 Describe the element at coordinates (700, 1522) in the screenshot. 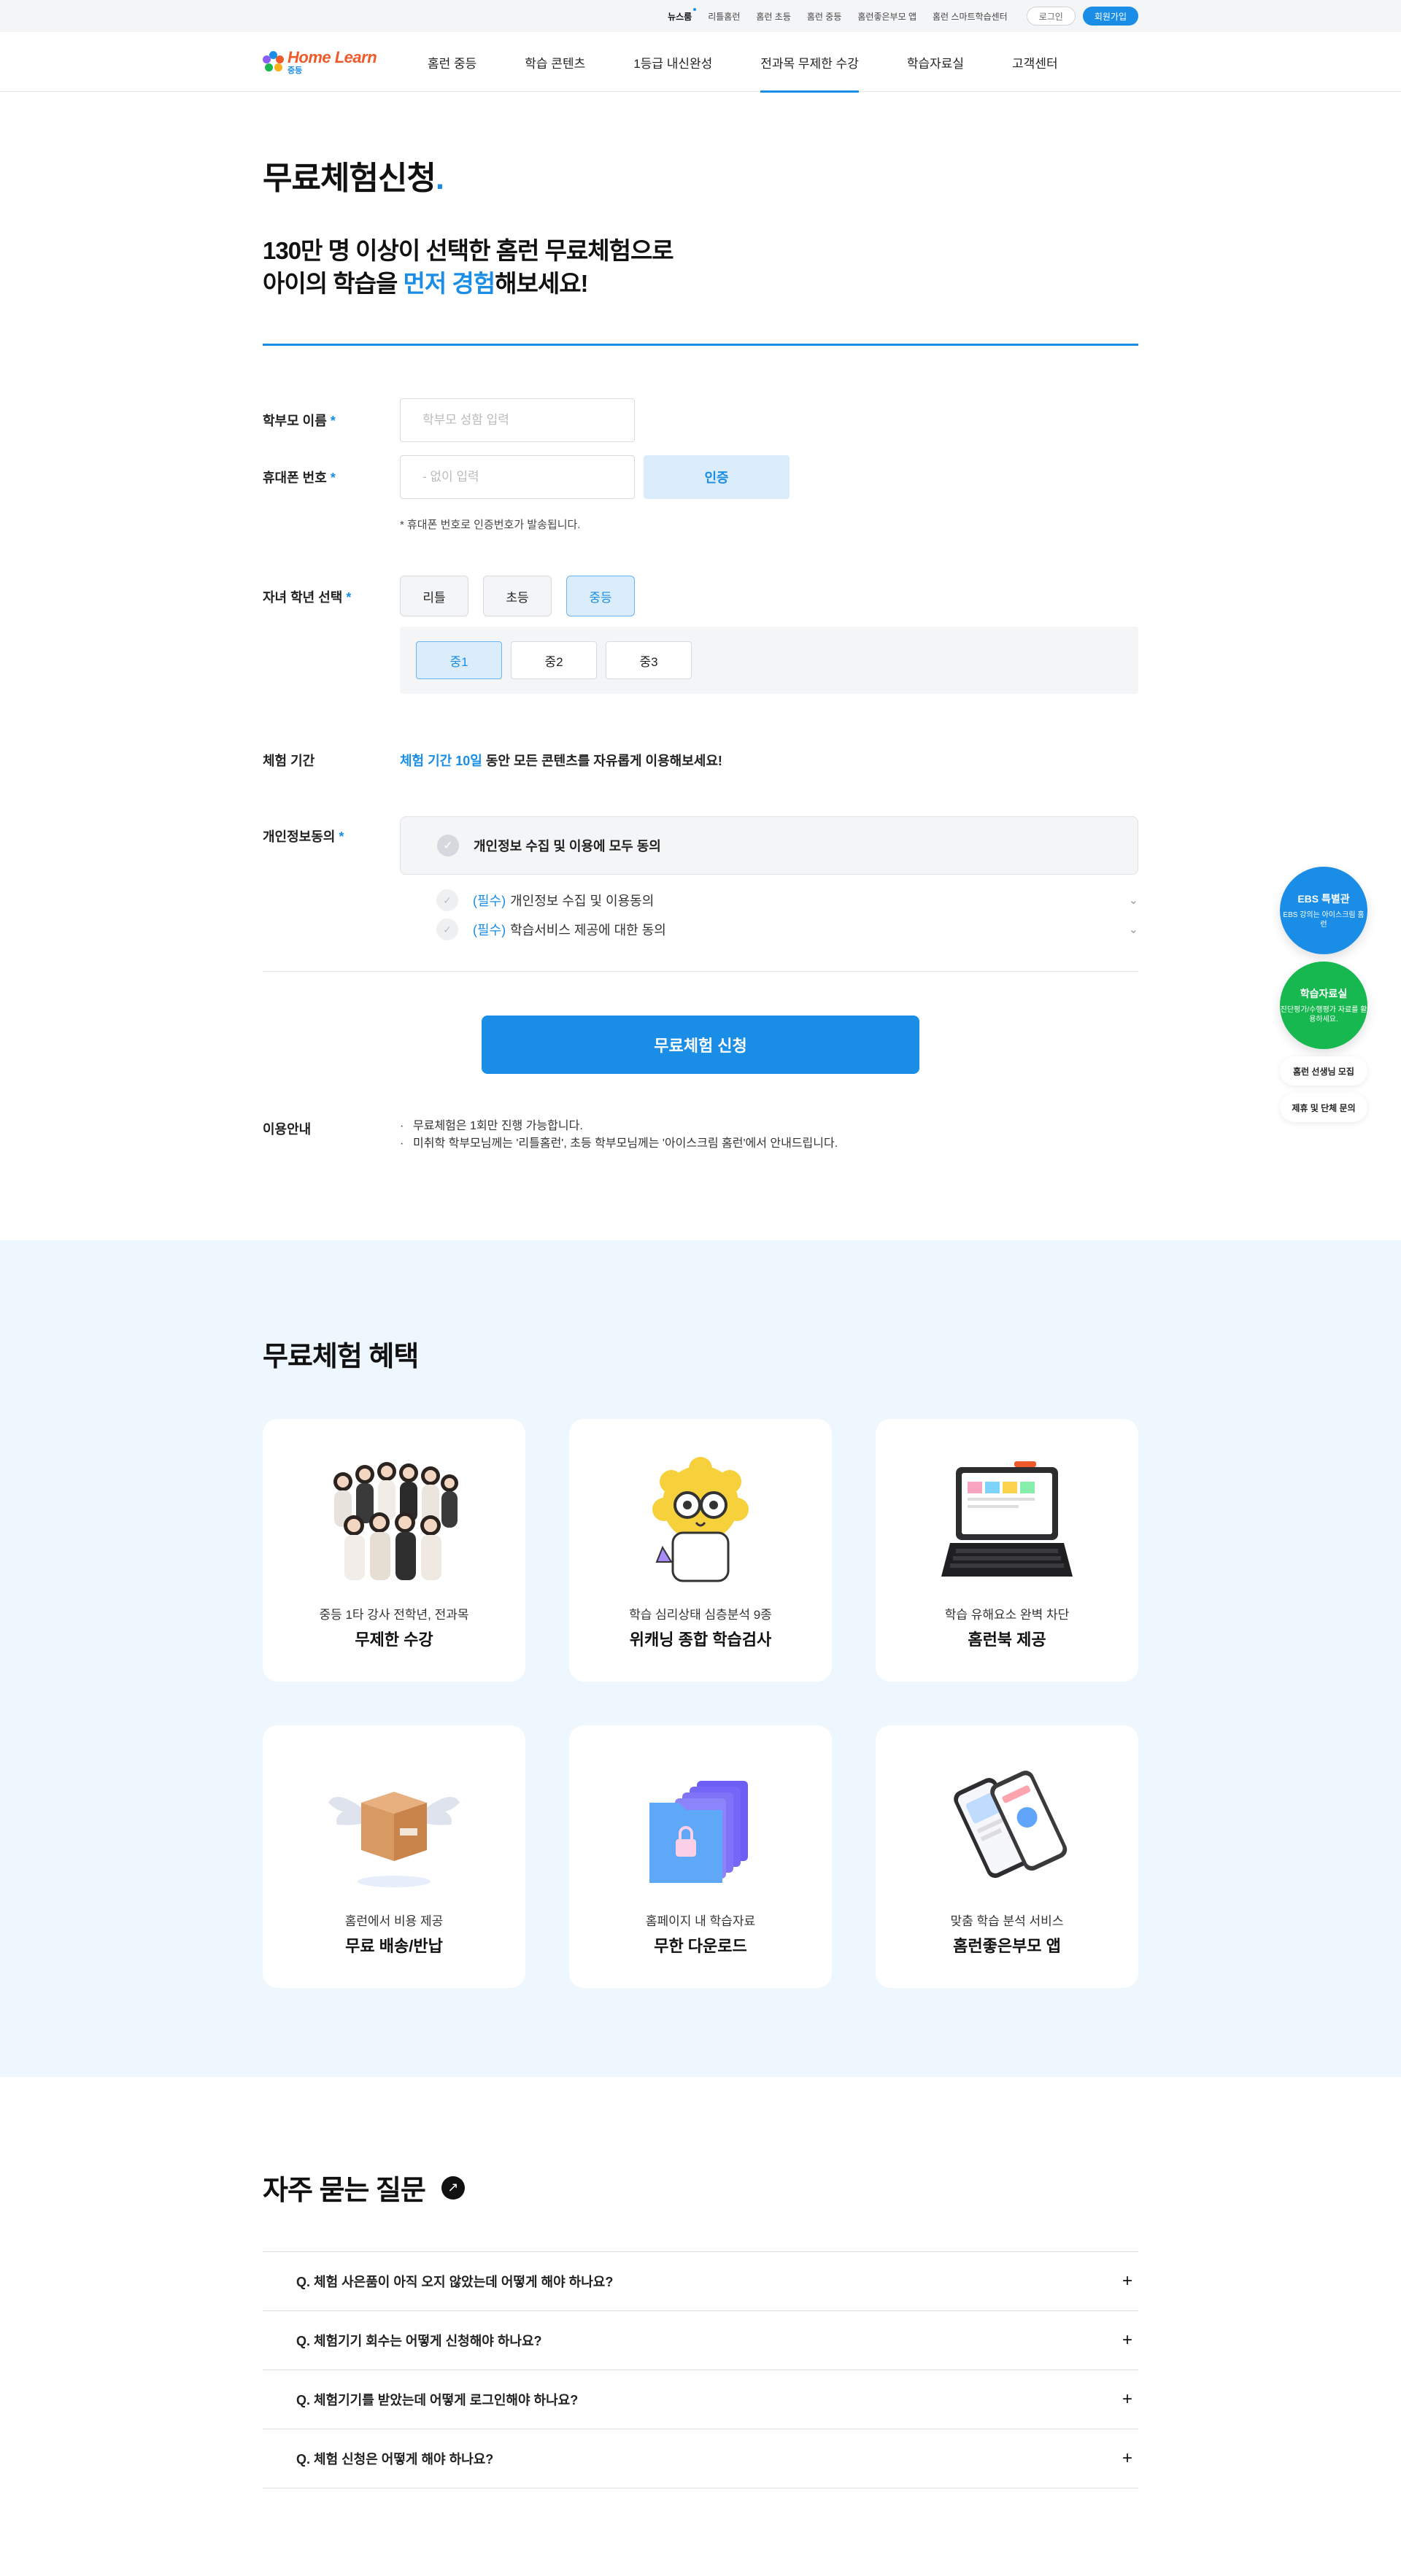

I see `scientist-mascot-image` at that location.